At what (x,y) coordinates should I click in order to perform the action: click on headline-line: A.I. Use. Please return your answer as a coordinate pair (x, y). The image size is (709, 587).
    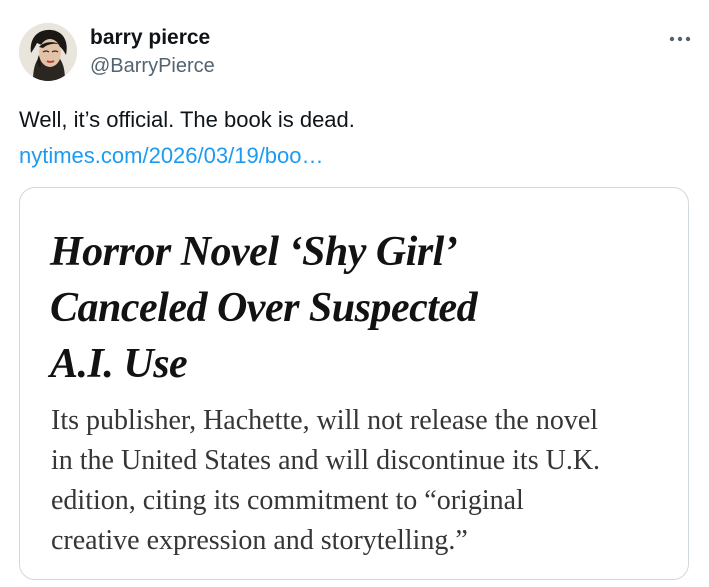
    Looking at the image, I should click on (119, 364).